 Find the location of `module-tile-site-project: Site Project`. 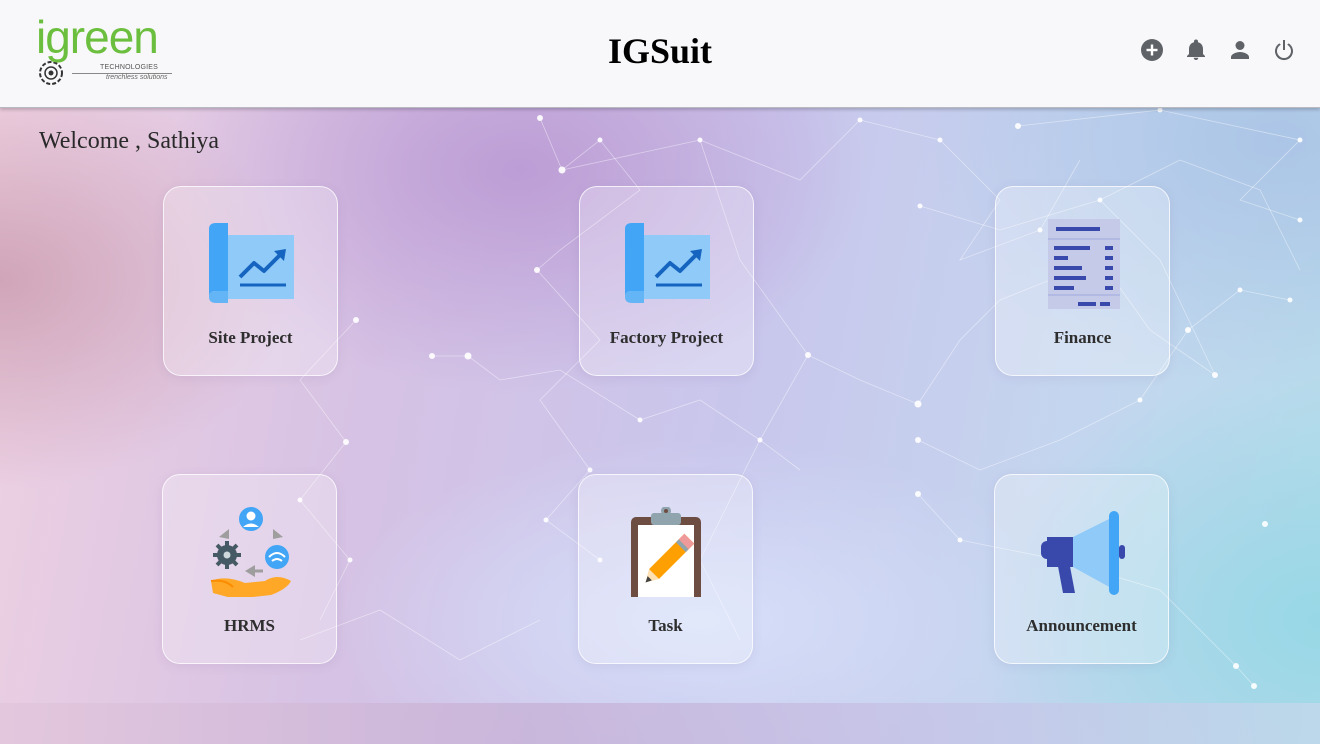

module-tile-site-project: Site Project is located at coordinates (250, 281).